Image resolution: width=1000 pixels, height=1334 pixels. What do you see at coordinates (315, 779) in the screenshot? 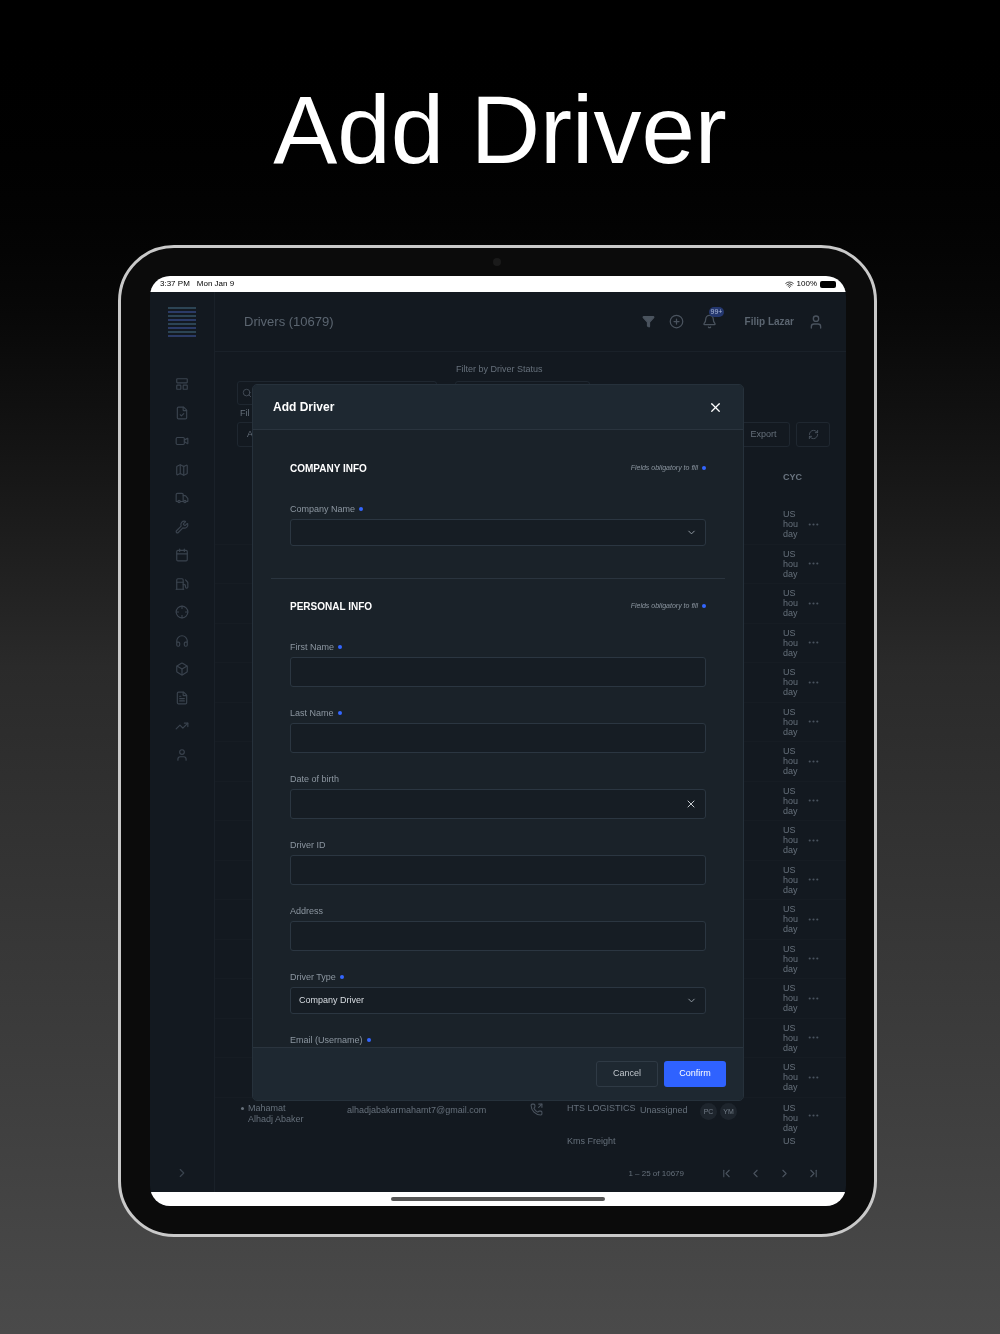
I see `field-label: Date of birth` at bounding box center [315, 779].